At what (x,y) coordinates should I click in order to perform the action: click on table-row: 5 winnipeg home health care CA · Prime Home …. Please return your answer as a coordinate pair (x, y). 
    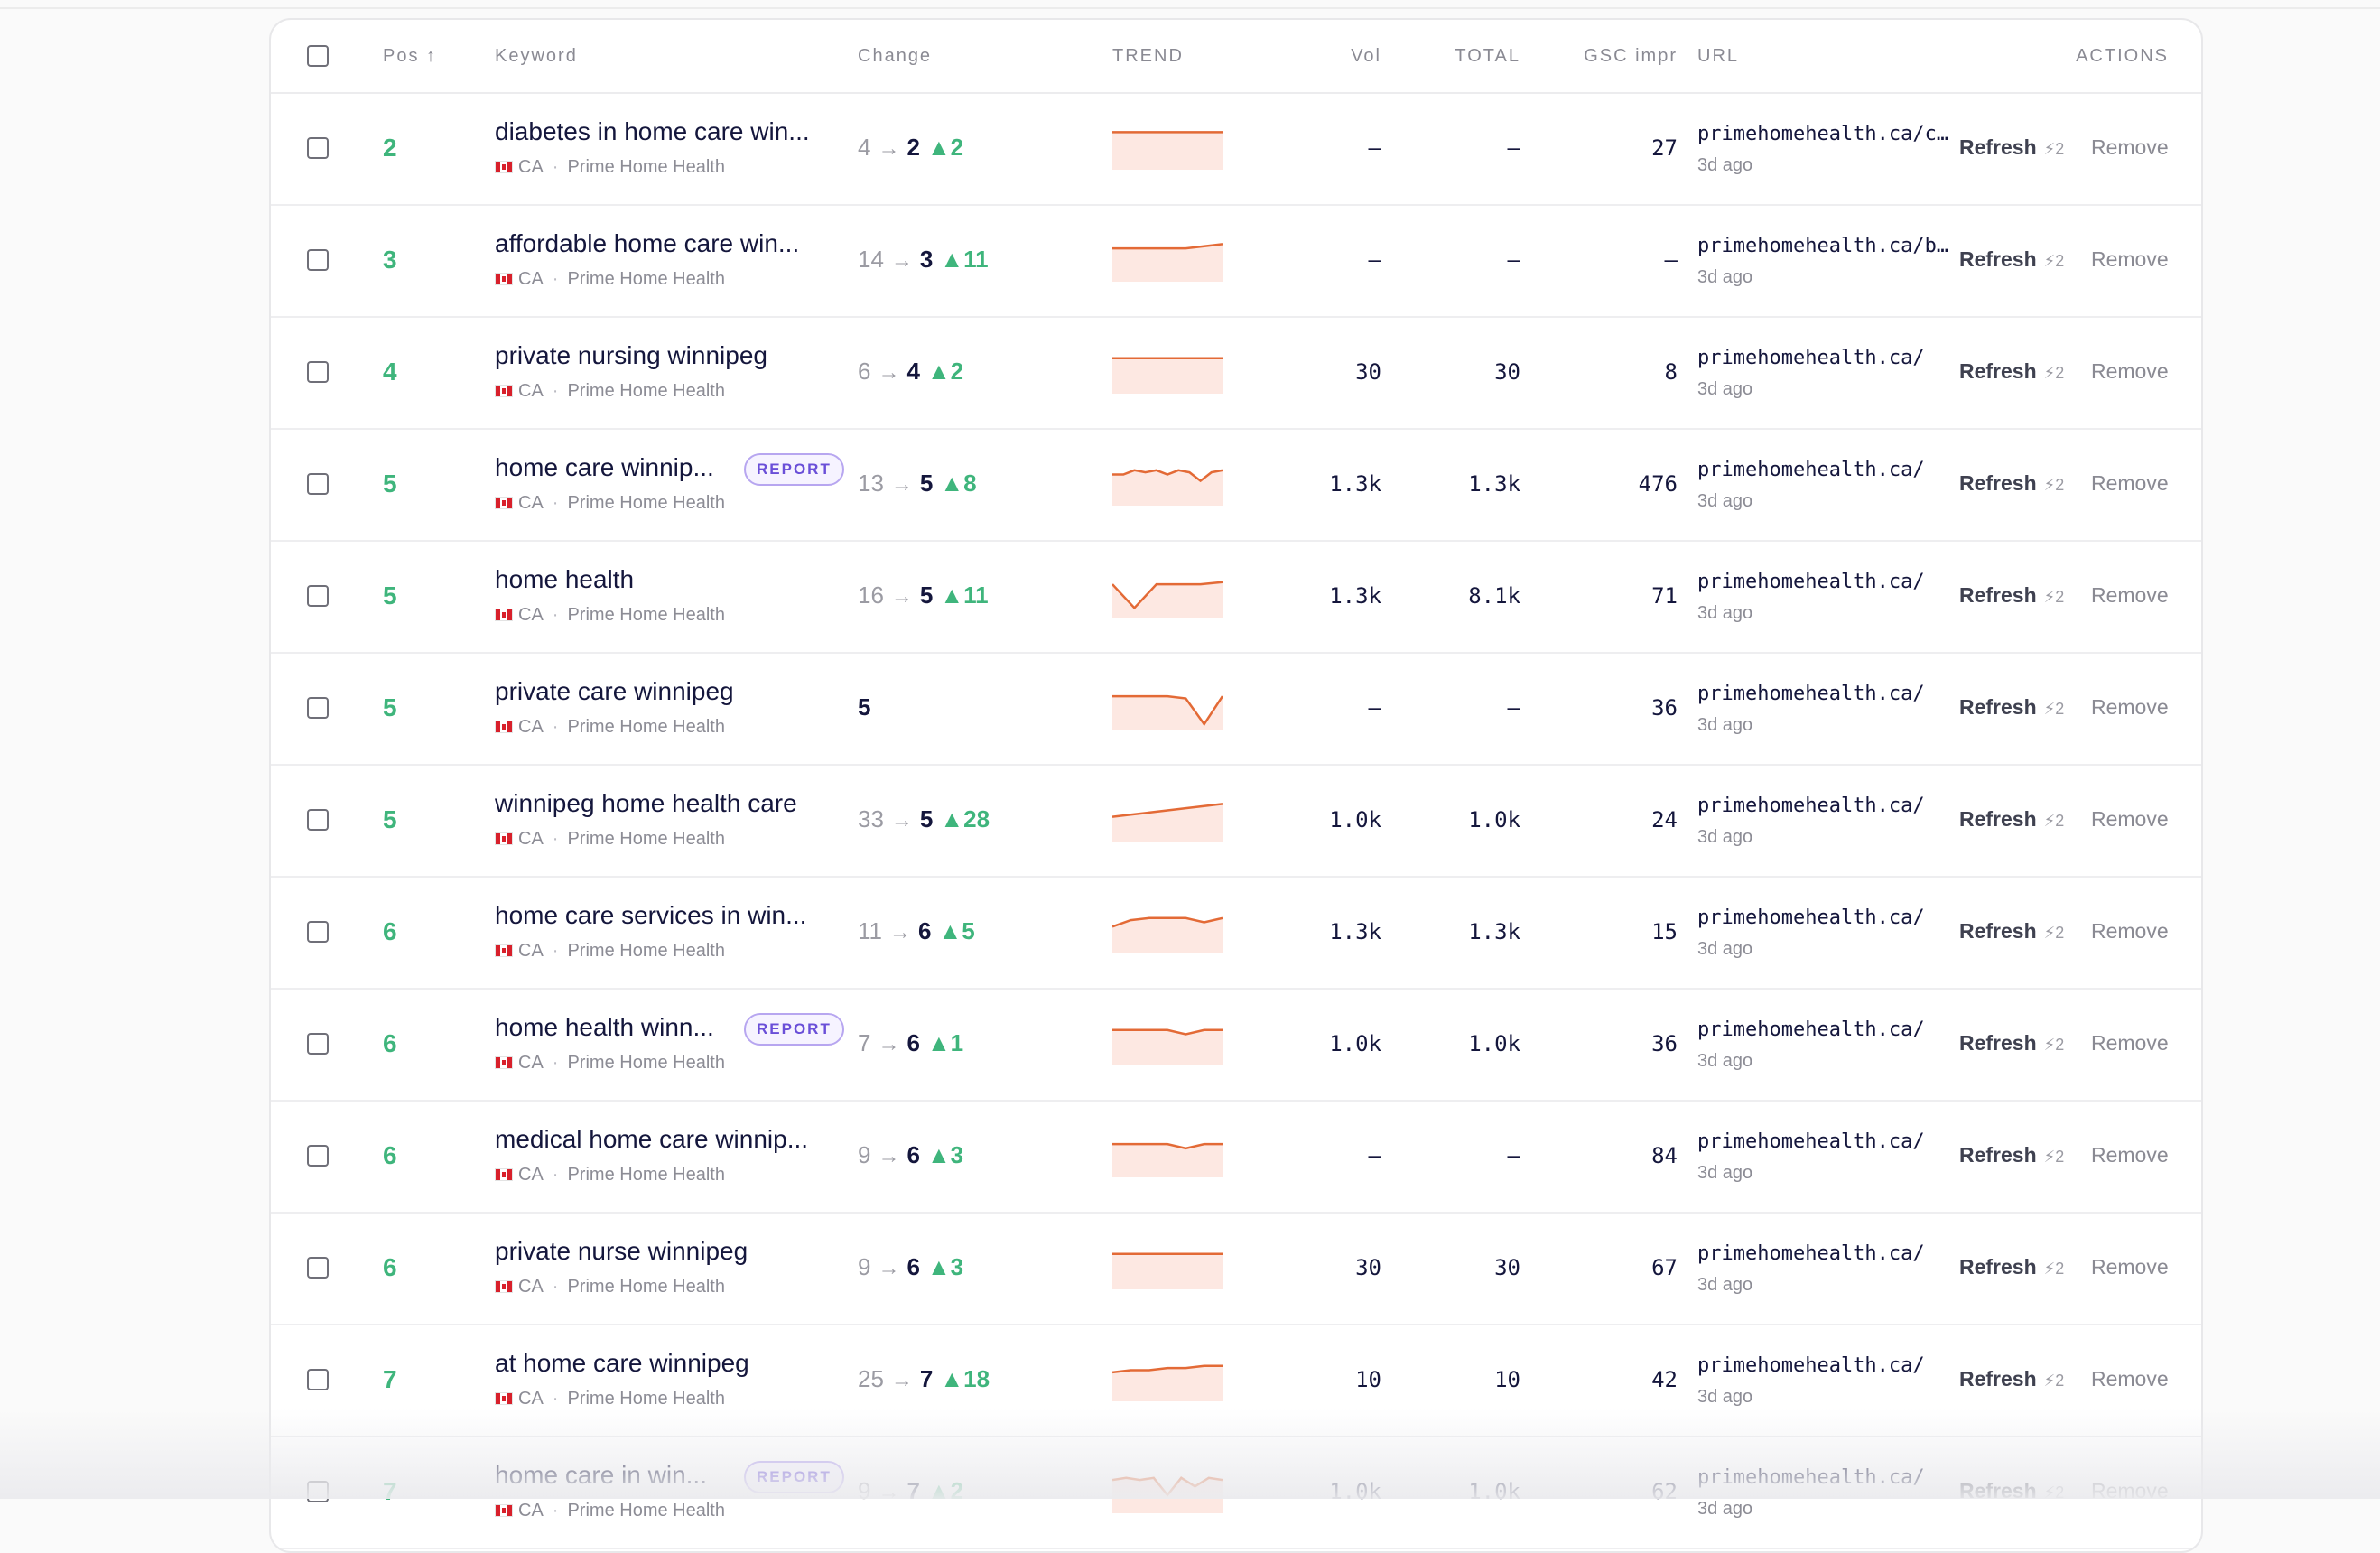
    Looking at the image, I should click on (1236, 822).